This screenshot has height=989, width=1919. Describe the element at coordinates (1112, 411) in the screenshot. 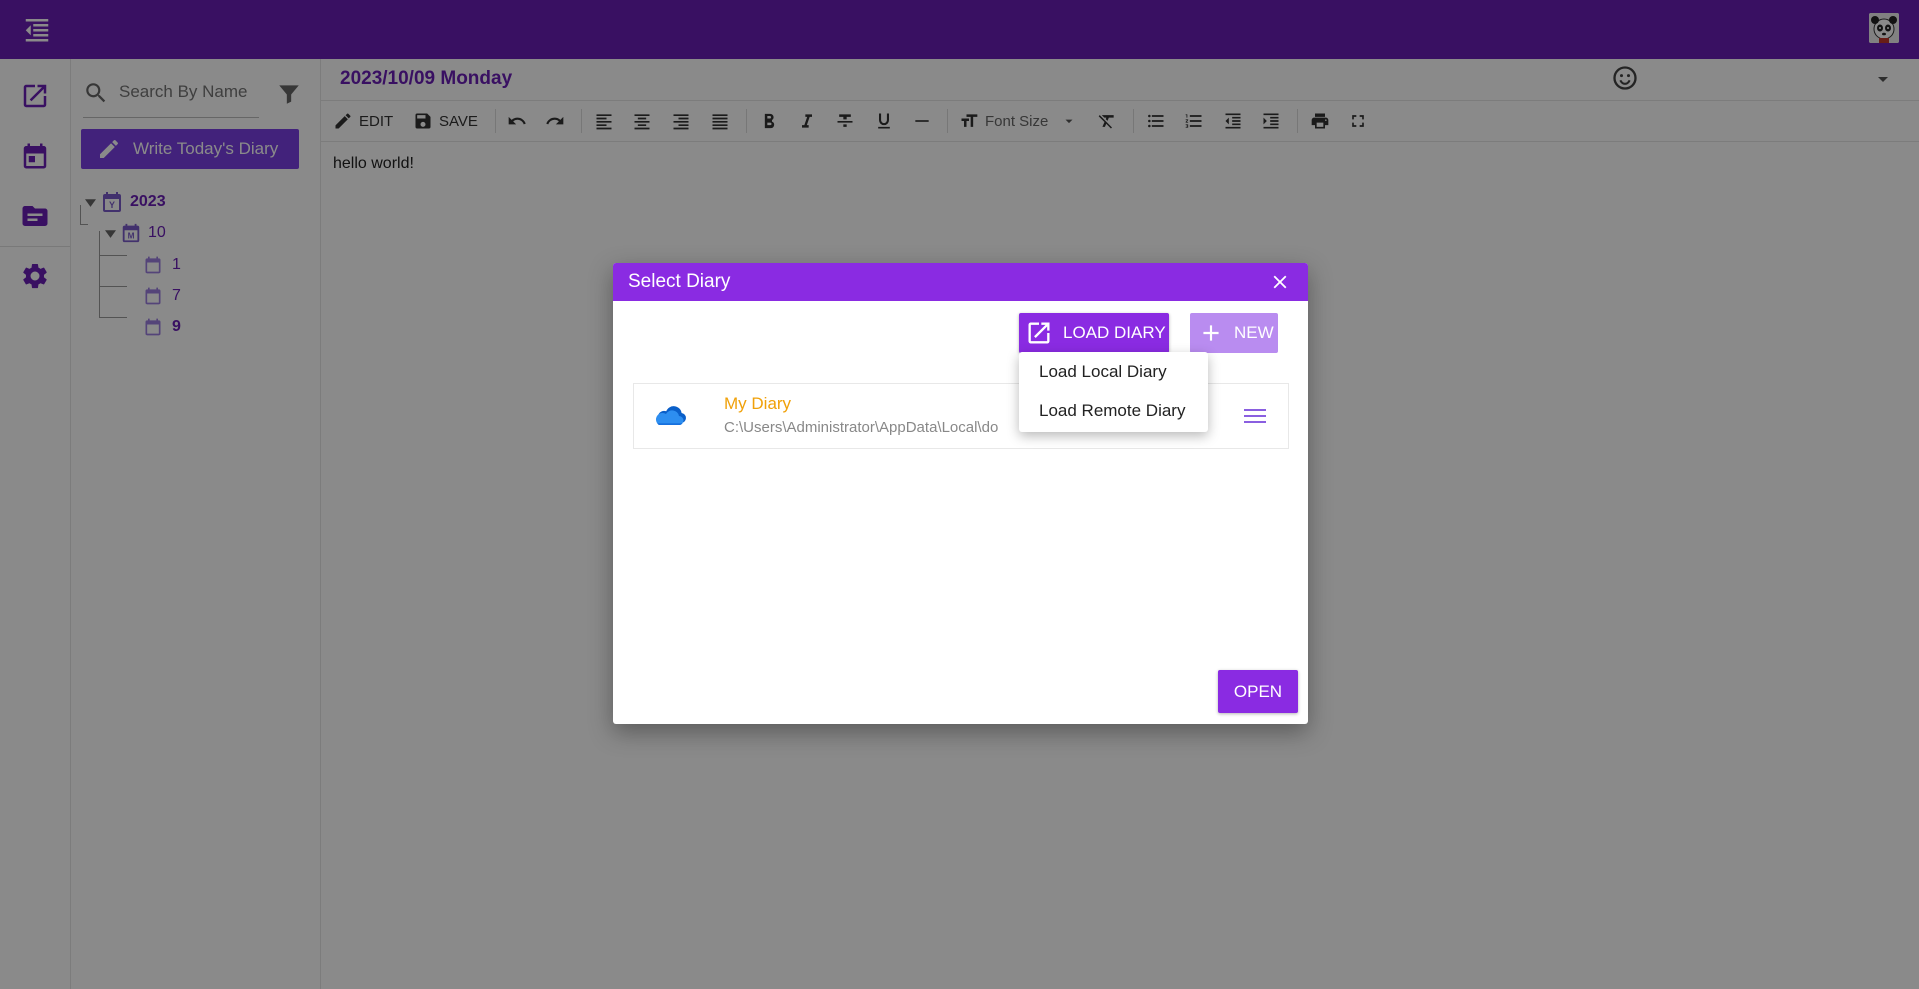

I see `load-remote-diary-item: Load Remote Diary` at that location.